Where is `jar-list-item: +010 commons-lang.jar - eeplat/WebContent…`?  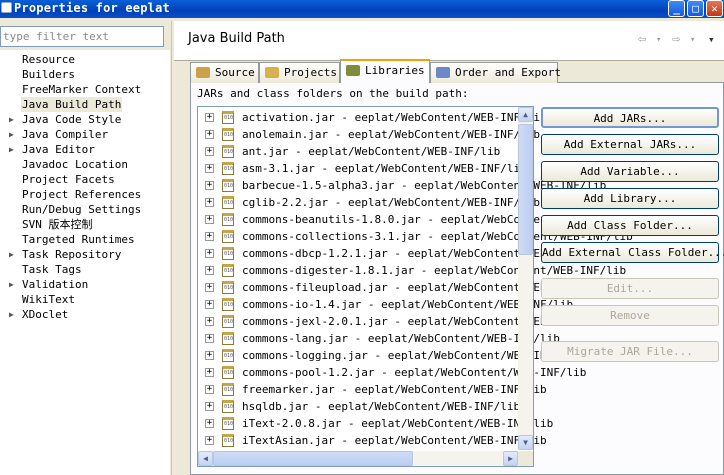
jar-list-item: +010 commons-lang.jar - eeplat/WebContent… is located at coordinates (379, 338).